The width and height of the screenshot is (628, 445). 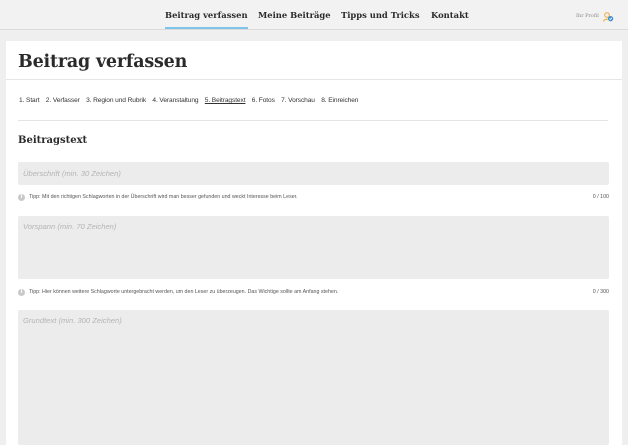 I want to click on step-fotos: 6. Fotos, so click(x=263, y=100).